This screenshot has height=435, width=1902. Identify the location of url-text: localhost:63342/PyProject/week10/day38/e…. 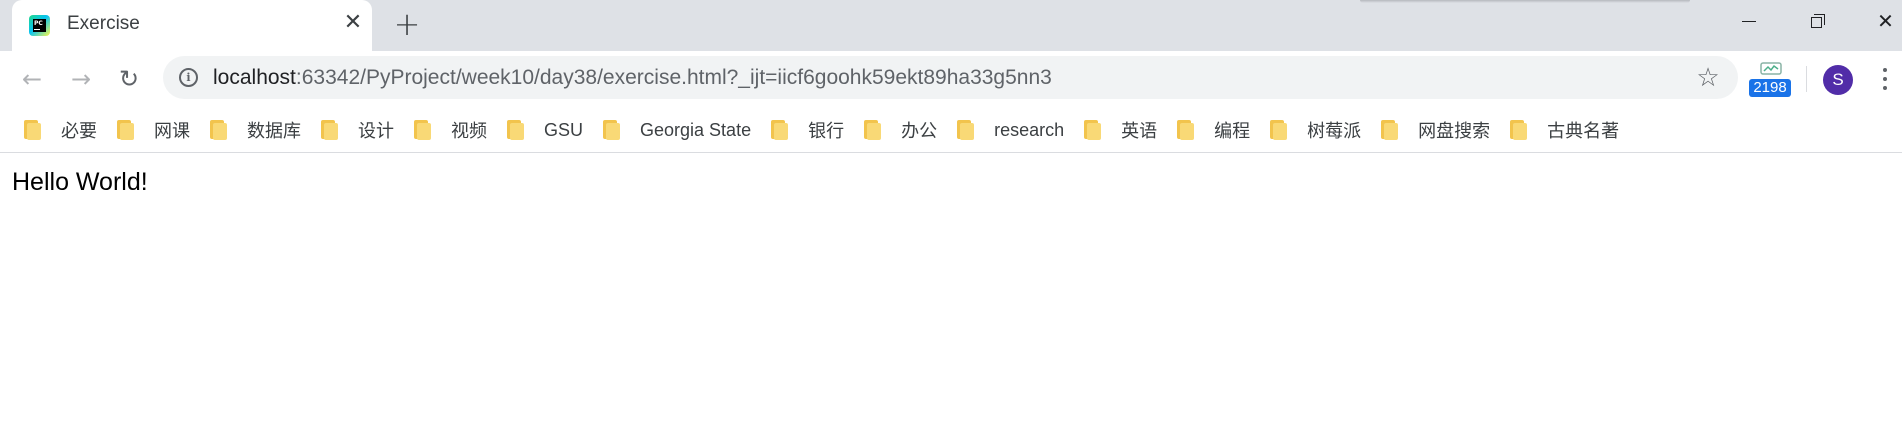
(632, 78).